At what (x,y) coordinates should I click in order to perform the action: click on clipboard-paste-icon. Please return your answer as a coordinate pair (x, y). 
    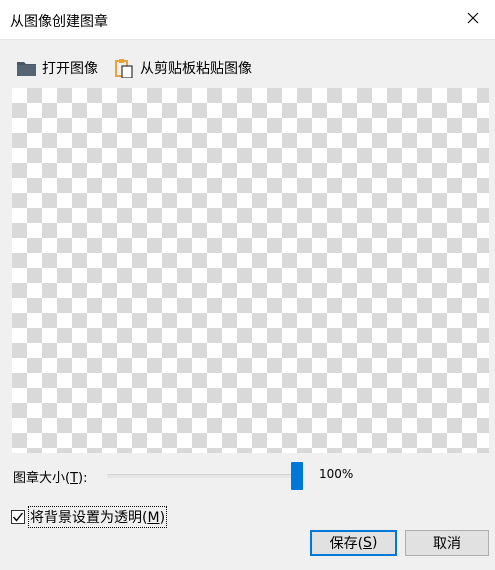
    Looking at the image, I should click on (124, 68).